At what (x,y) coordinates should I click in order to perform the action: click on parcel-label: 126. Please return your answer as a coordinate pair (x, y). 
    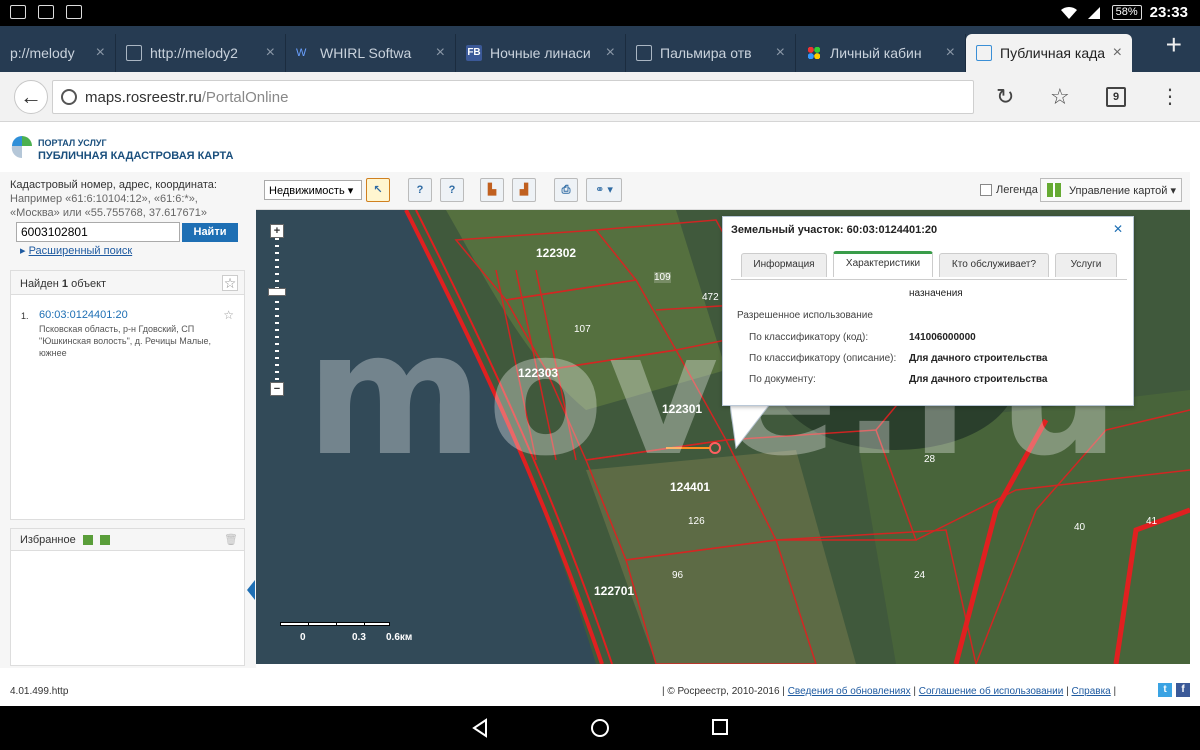
    Looking at the image, I should click on (696, 521).